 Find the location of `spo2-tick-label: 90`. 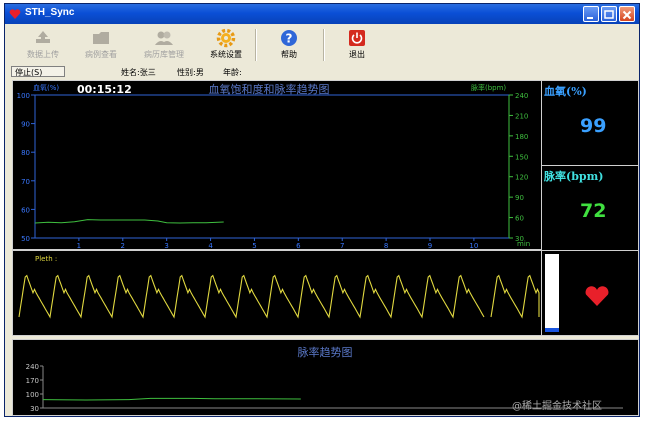

spo2-tick-label: 90 is located at coordinates (25, 125).